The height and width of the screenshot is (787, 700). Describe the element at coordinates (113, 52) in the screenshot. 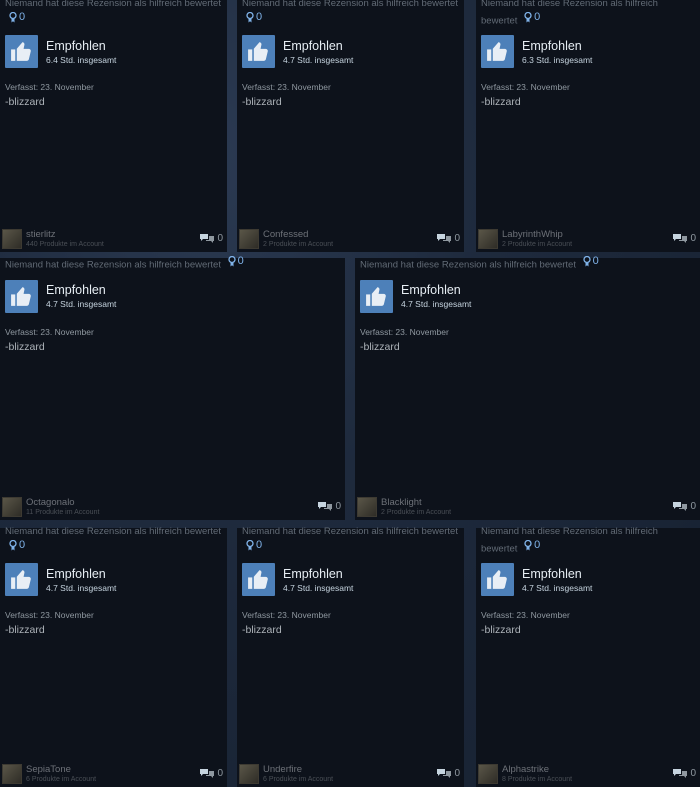

I see `recommendation-block: Empfohlen 6.4 Std. insgesamt` at that location.